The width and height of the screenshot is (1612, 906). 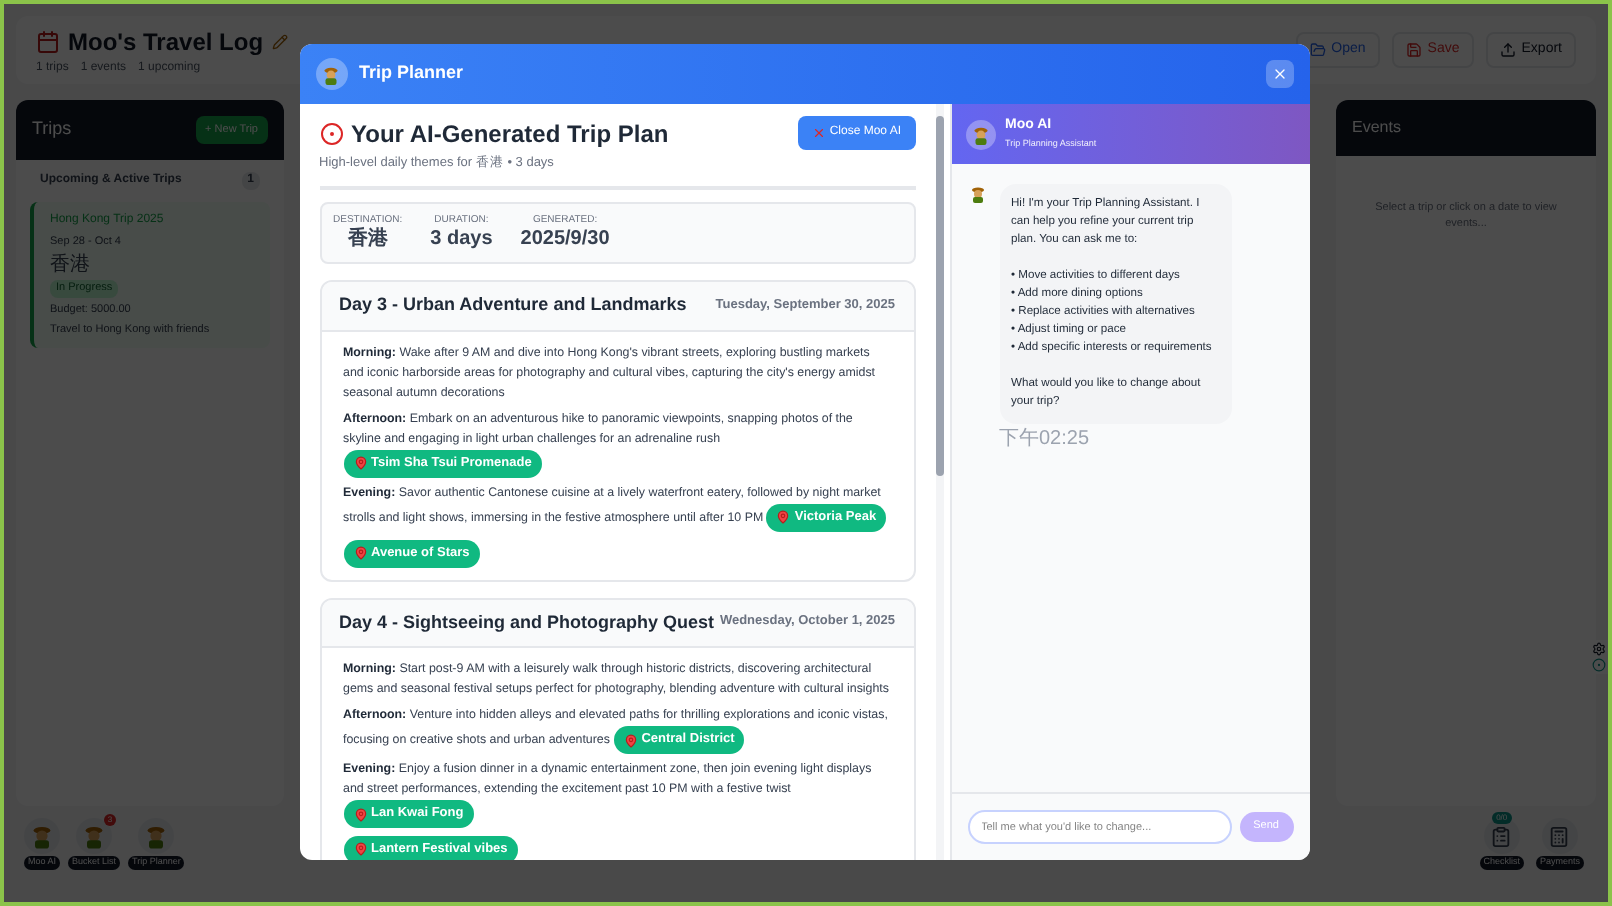 I want to click on trip-location: 香港, so click(x=71, y=265).